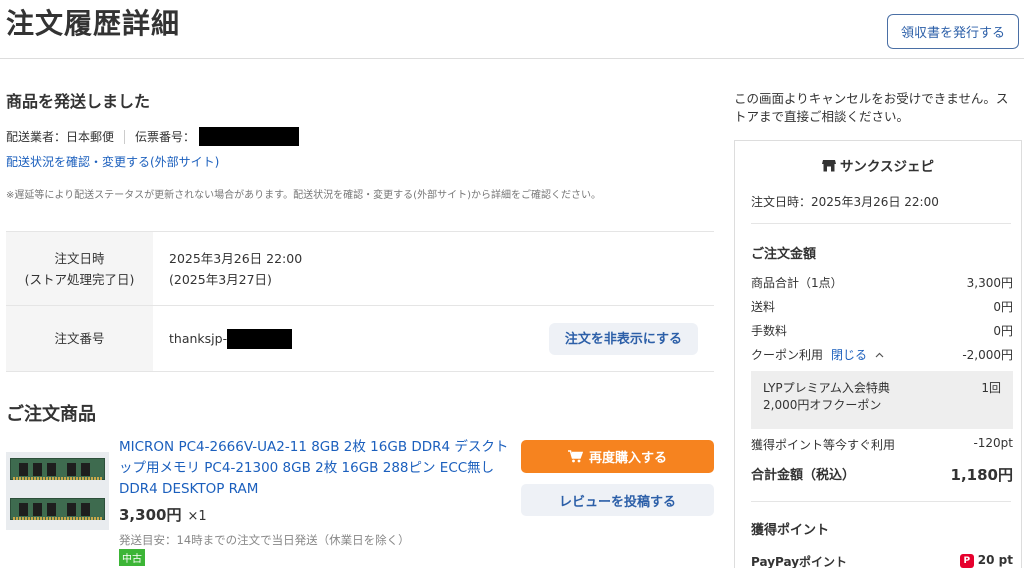 This screenshot has height=568, width=1024. I want to click on subtotal-label: 商品合計（1点）, so click(797, 283).